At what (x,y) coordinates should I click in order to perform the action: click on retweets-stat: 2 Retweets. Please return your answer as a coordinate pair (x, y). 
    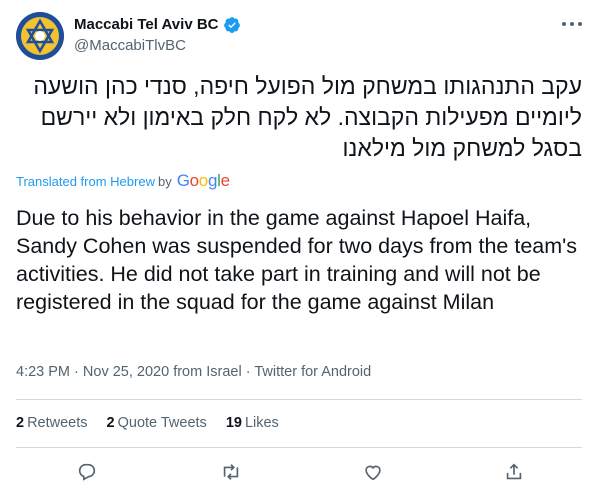
    Looking at the image, I should click on (52, 423).